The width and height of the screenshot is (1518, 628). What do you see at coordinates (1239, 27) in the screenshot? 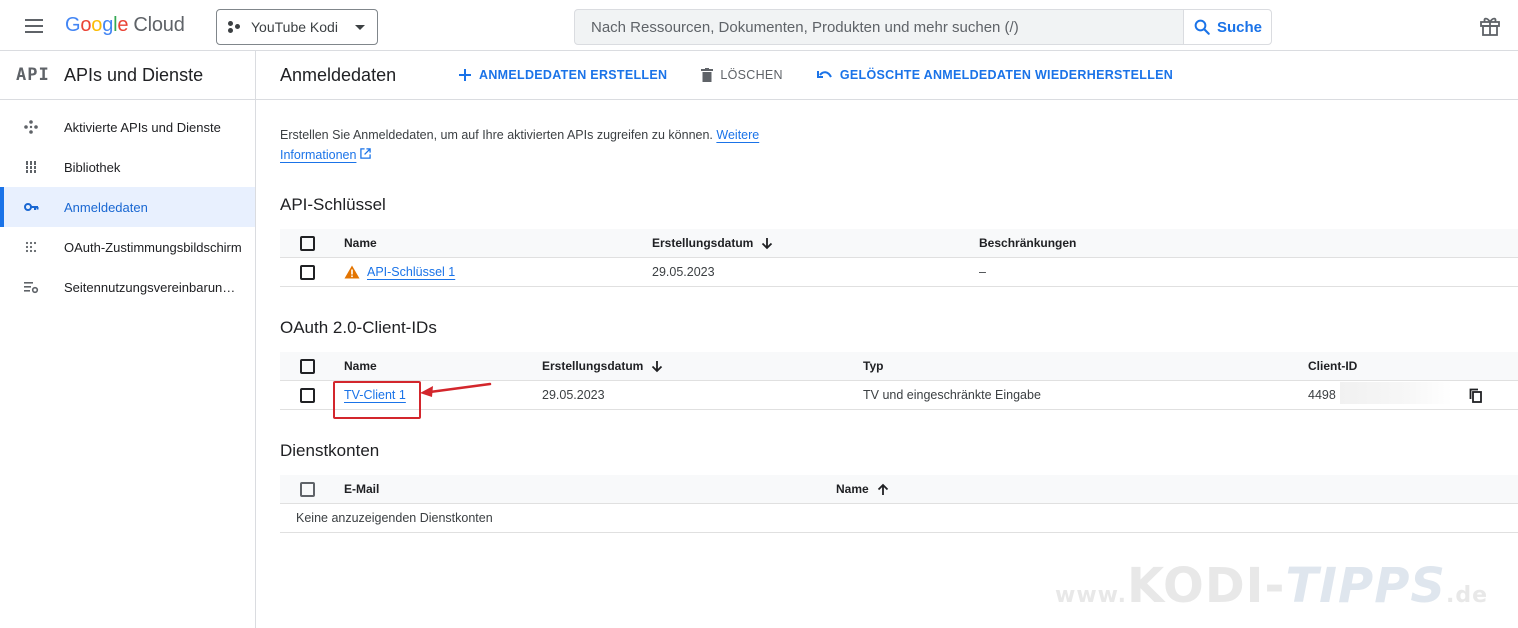
I see `search-button-label: Suche` at bounding box center [1239, 27].